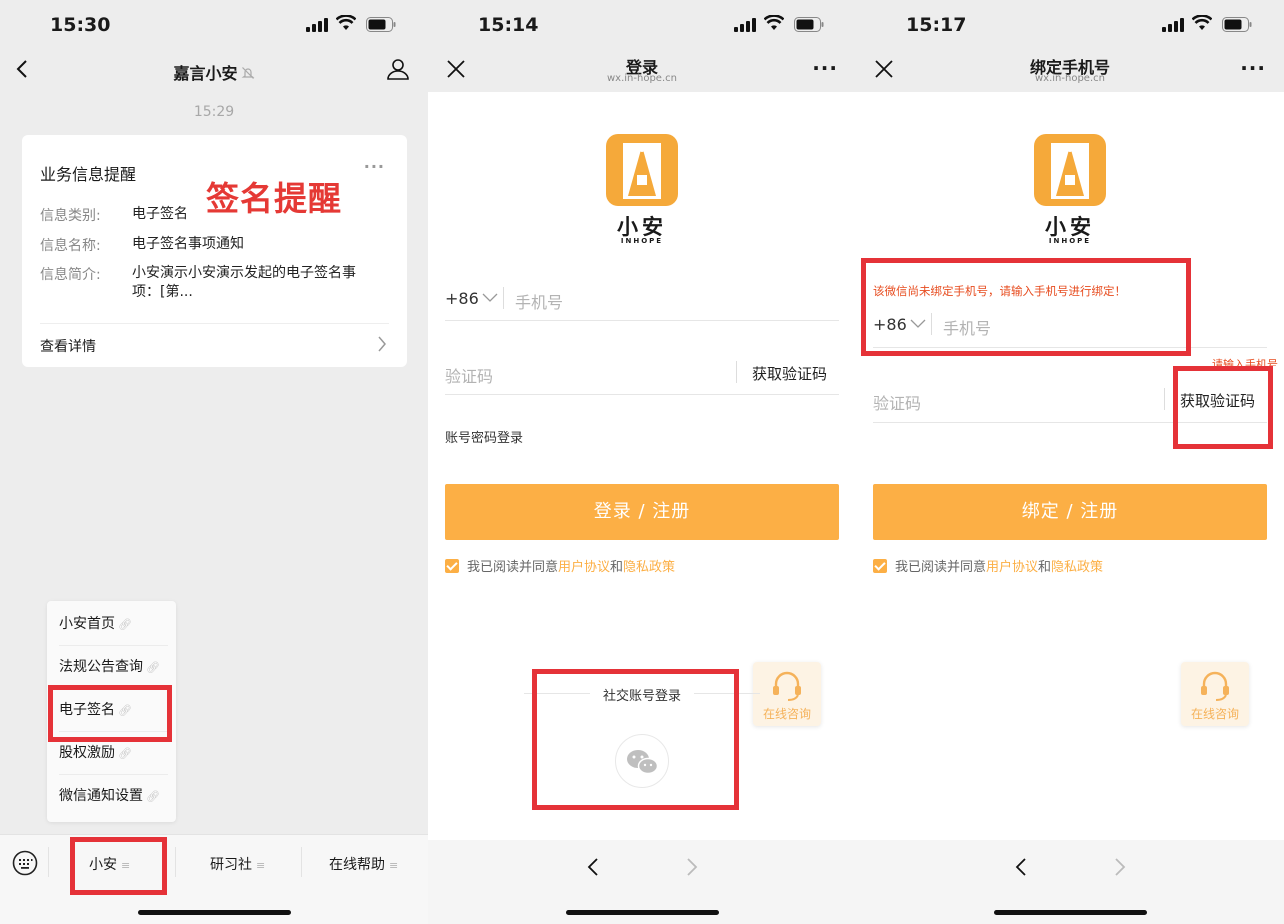  I want to click on tab-label: 小安, so click(103, 865).